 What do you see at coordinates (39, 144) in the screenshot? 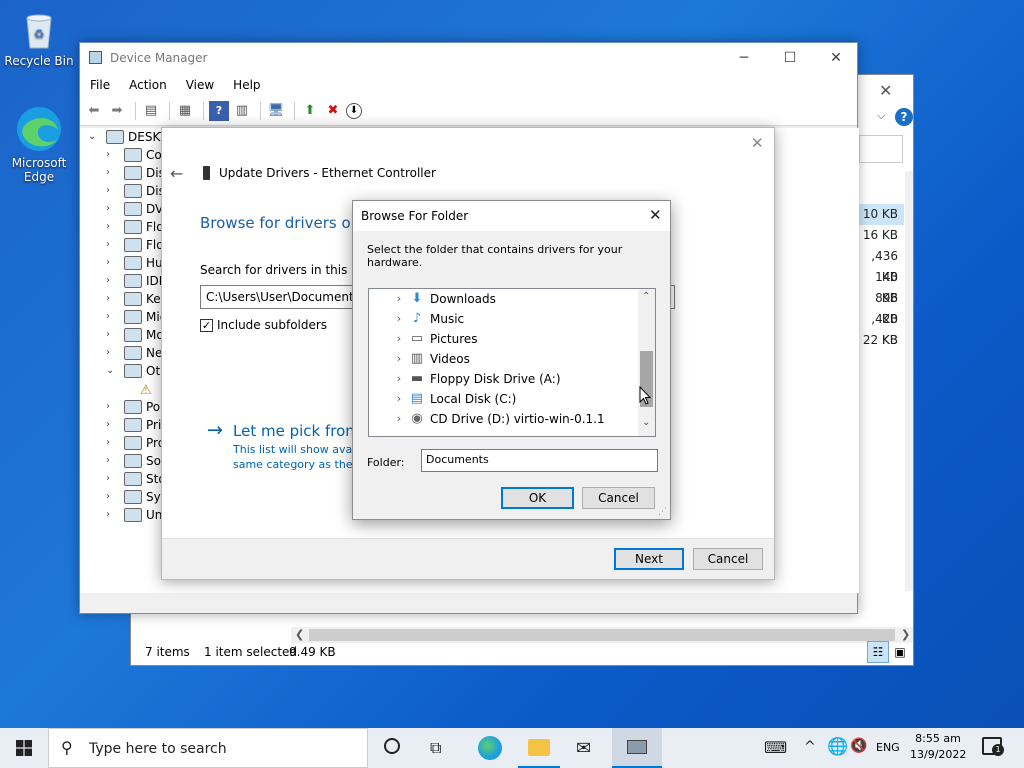
I see `edge-shortcut: Microsoft Edge` at bounding box center [39, 144].